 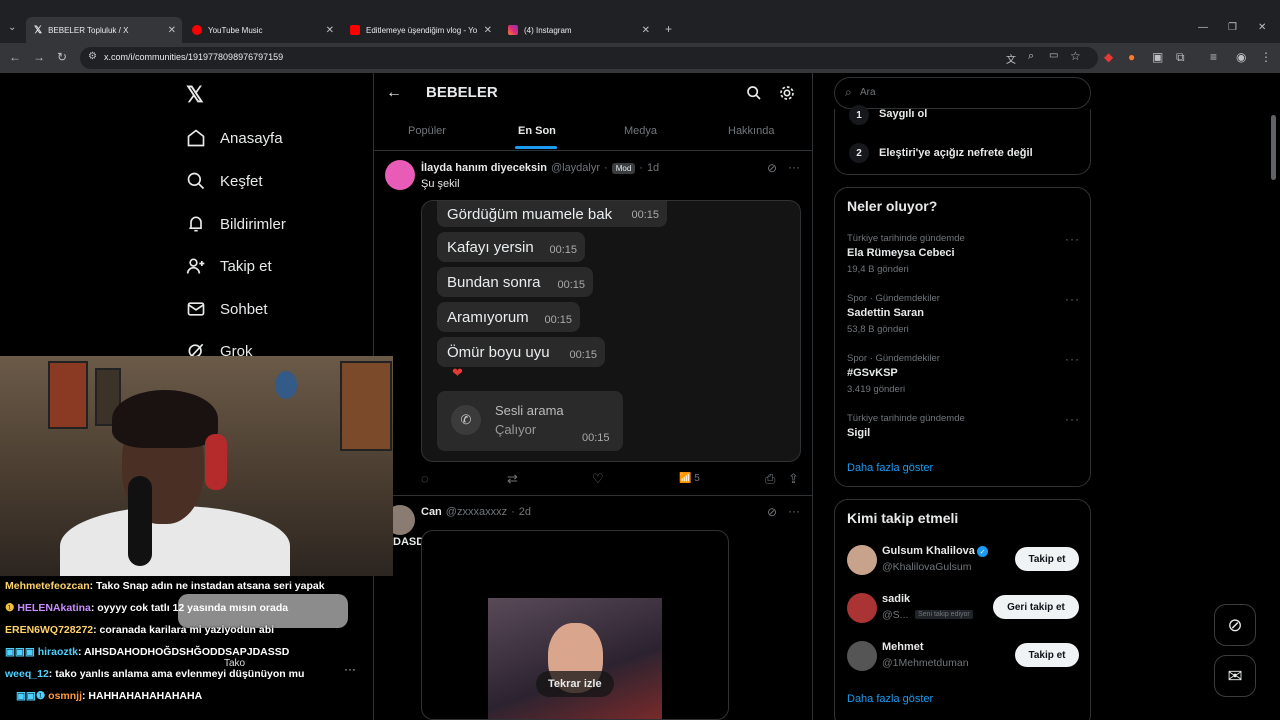 I want to click on new-tab-icon: +, so click(x=668, y=29).